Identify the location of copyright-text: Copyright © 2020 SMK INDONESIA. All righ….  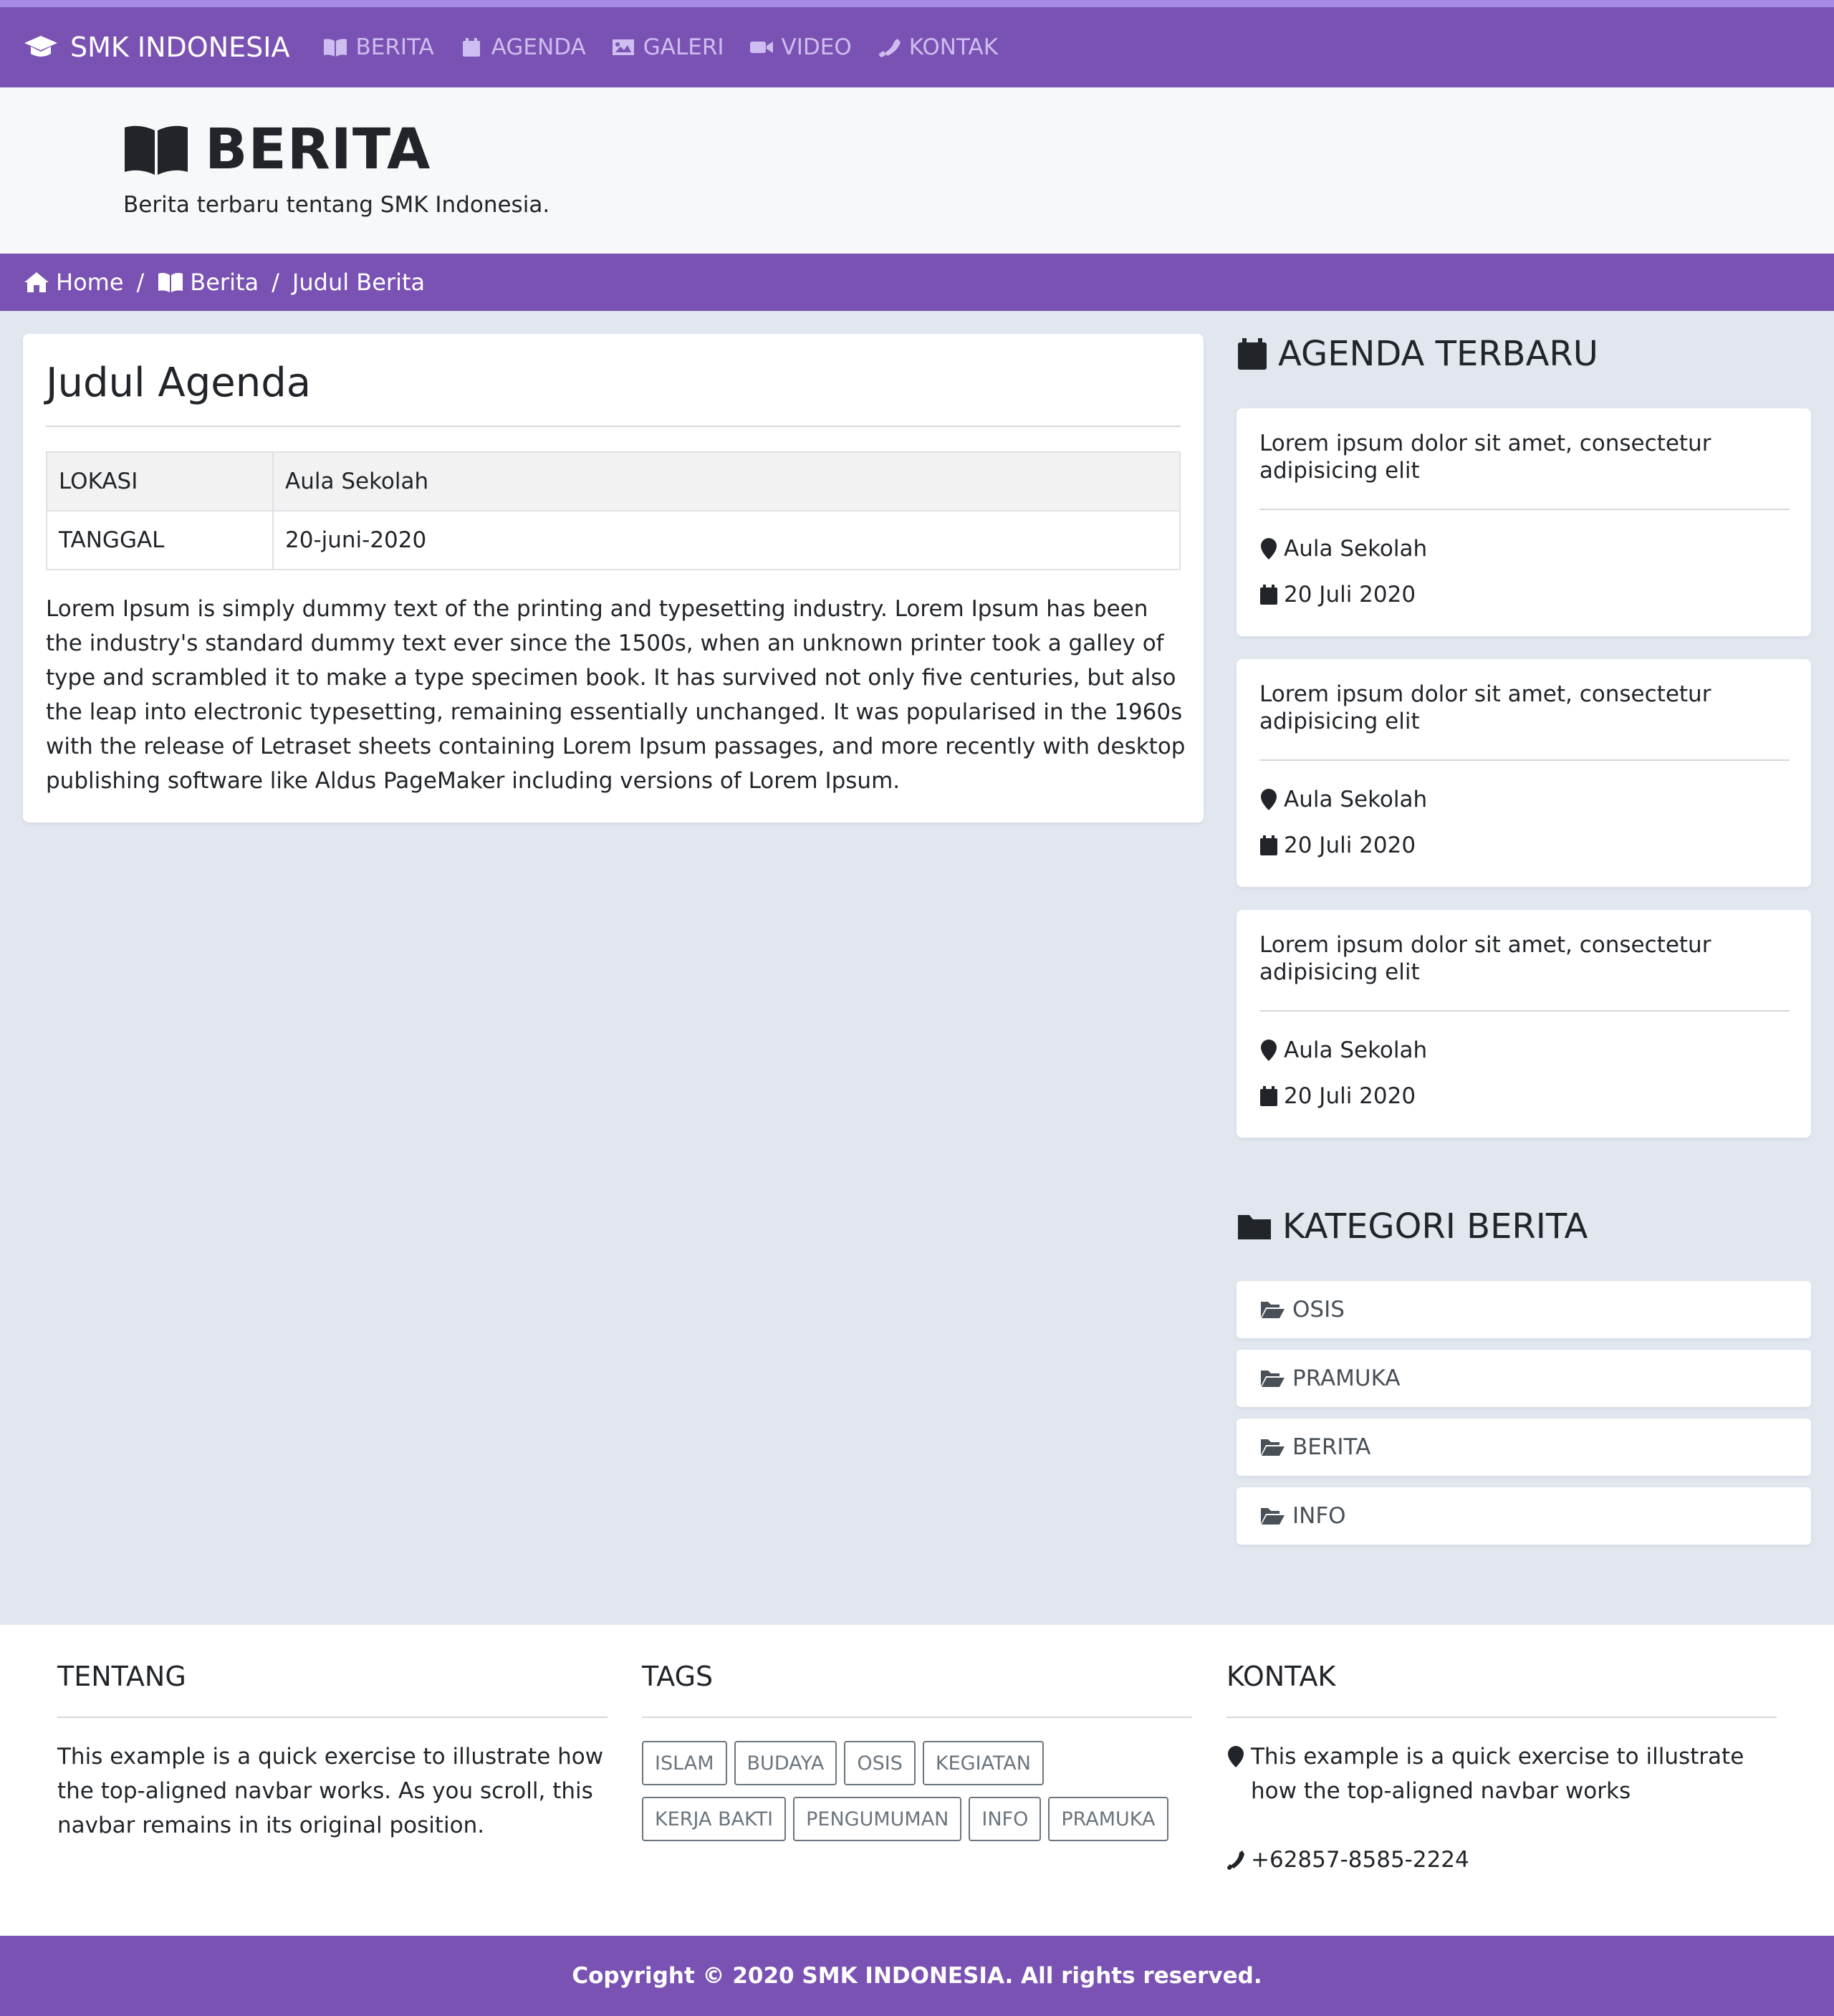
(917, 1976).